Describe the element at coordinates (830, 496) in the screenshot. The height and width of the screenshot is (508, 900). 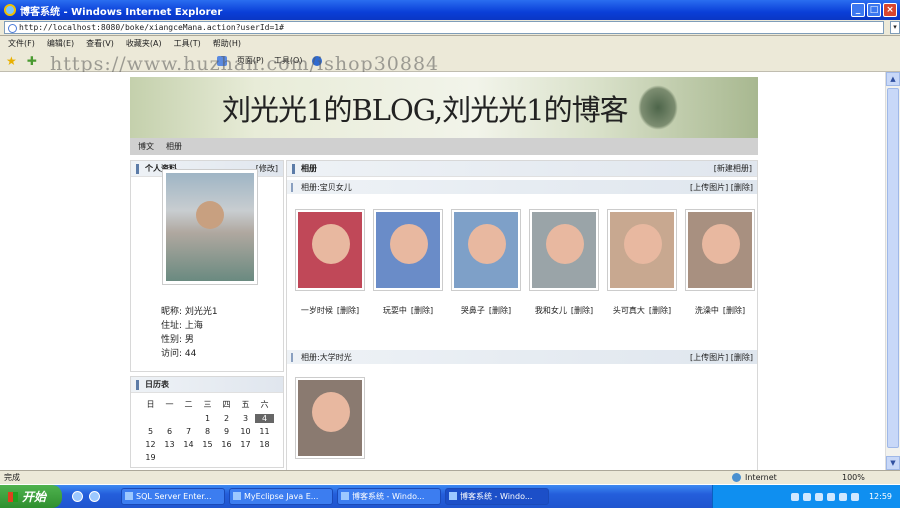
I see `volume-icon` at that location.